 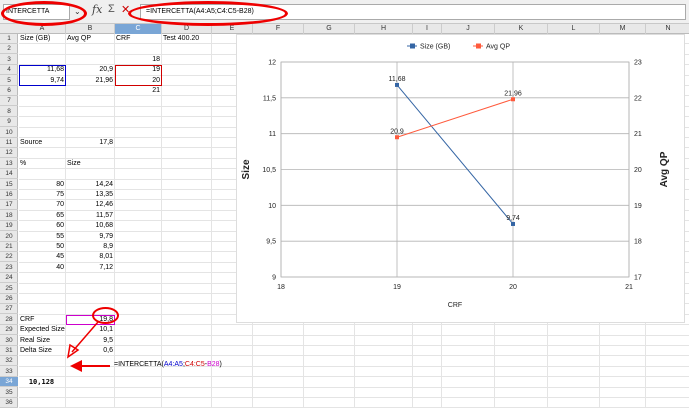 I want to click on row-header: 27, so click(x=9, y=309).